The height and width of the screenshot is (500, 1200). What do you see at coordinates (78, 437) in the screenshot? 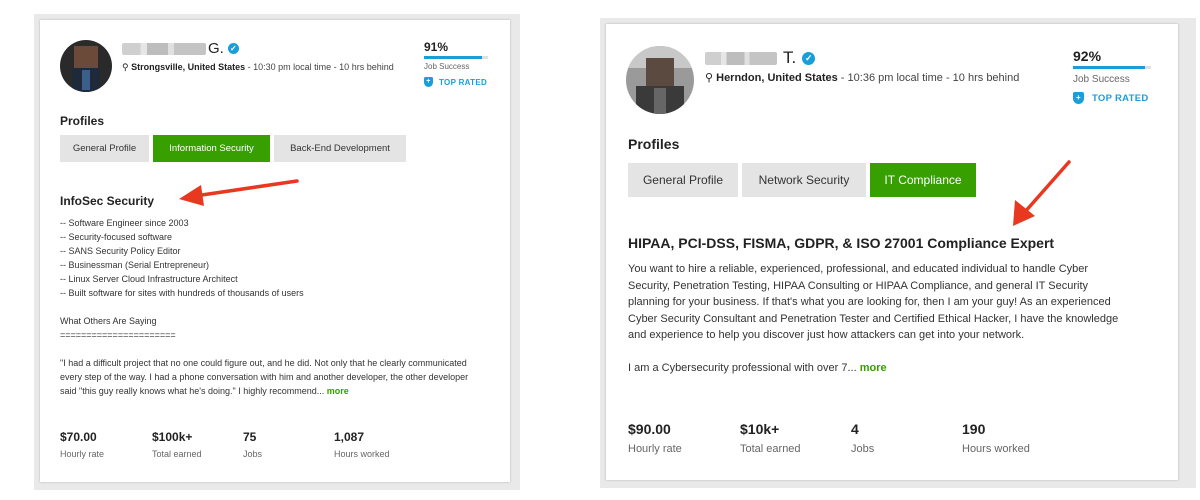
I see `stat-value: $70.00` at bounding box center [78, 437].